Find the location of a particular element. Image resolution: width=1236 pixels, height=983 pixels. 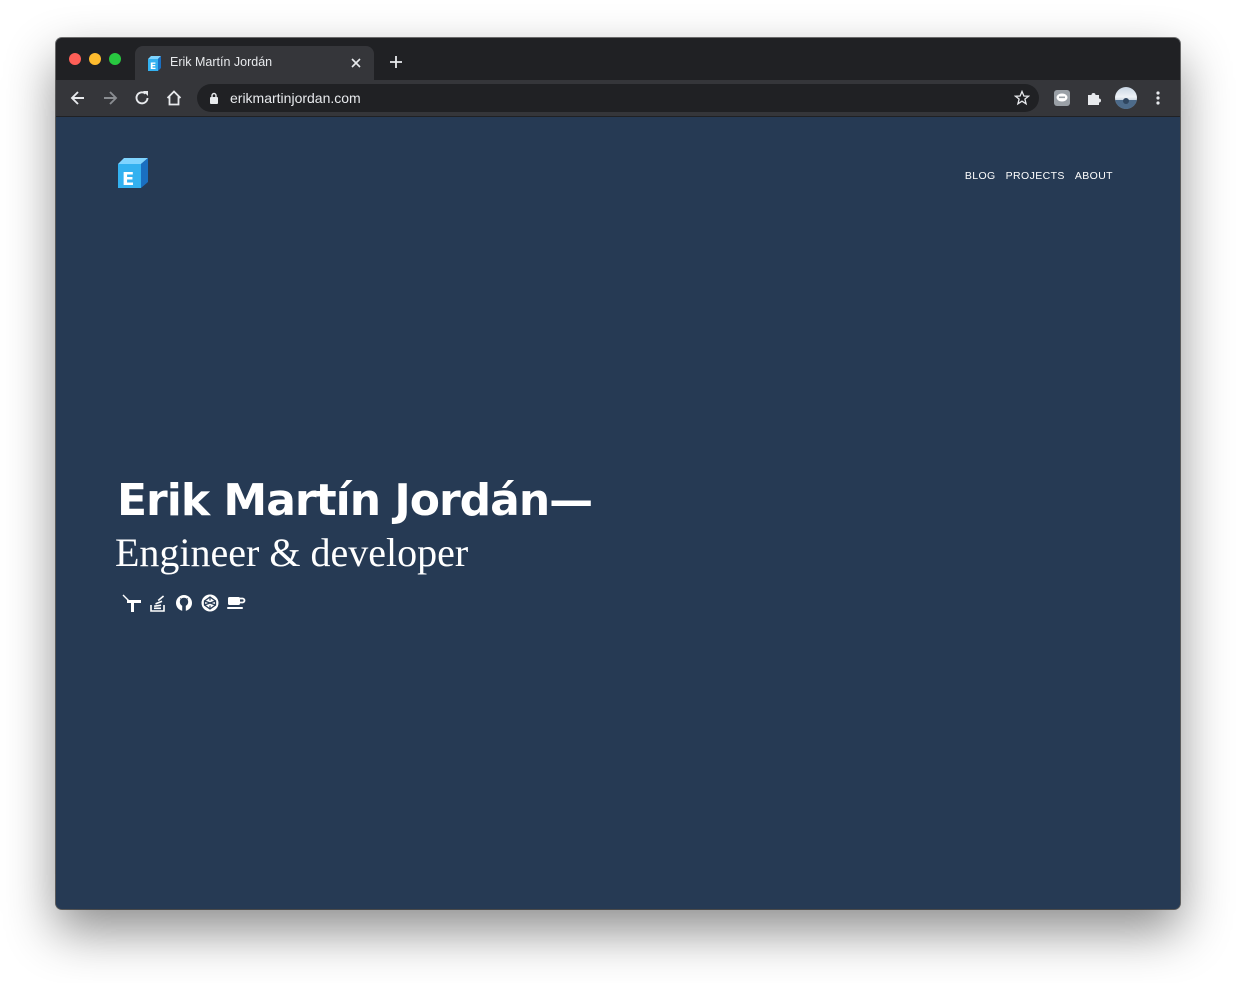

hero-name: Erik Martín Jordán— is located at coordinates (355, 500).